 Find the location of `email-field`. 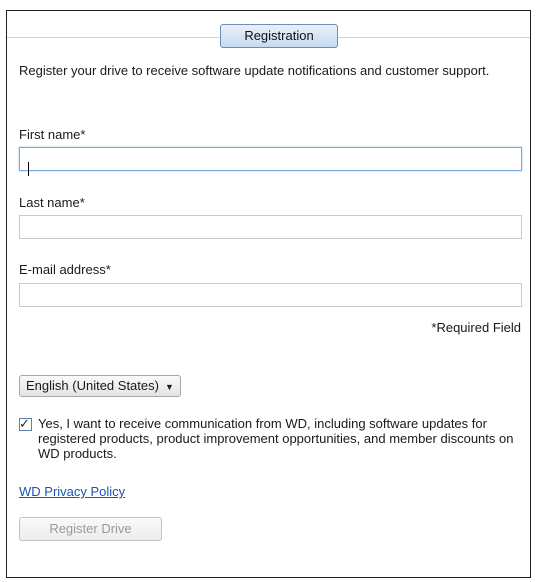

email-field is located at coordinates (270, 295).